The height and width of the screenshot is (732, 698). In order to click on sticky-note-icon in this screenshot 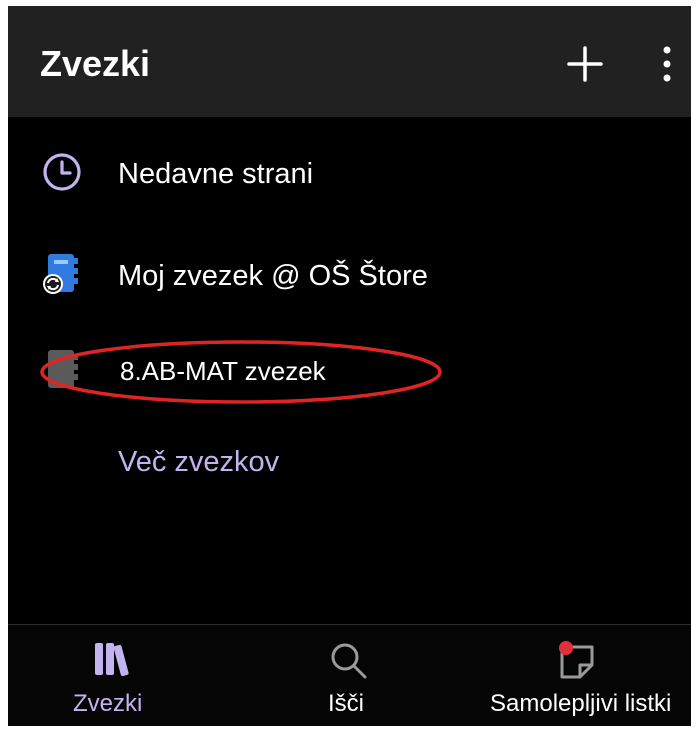, I will do `click(578, 661)`.